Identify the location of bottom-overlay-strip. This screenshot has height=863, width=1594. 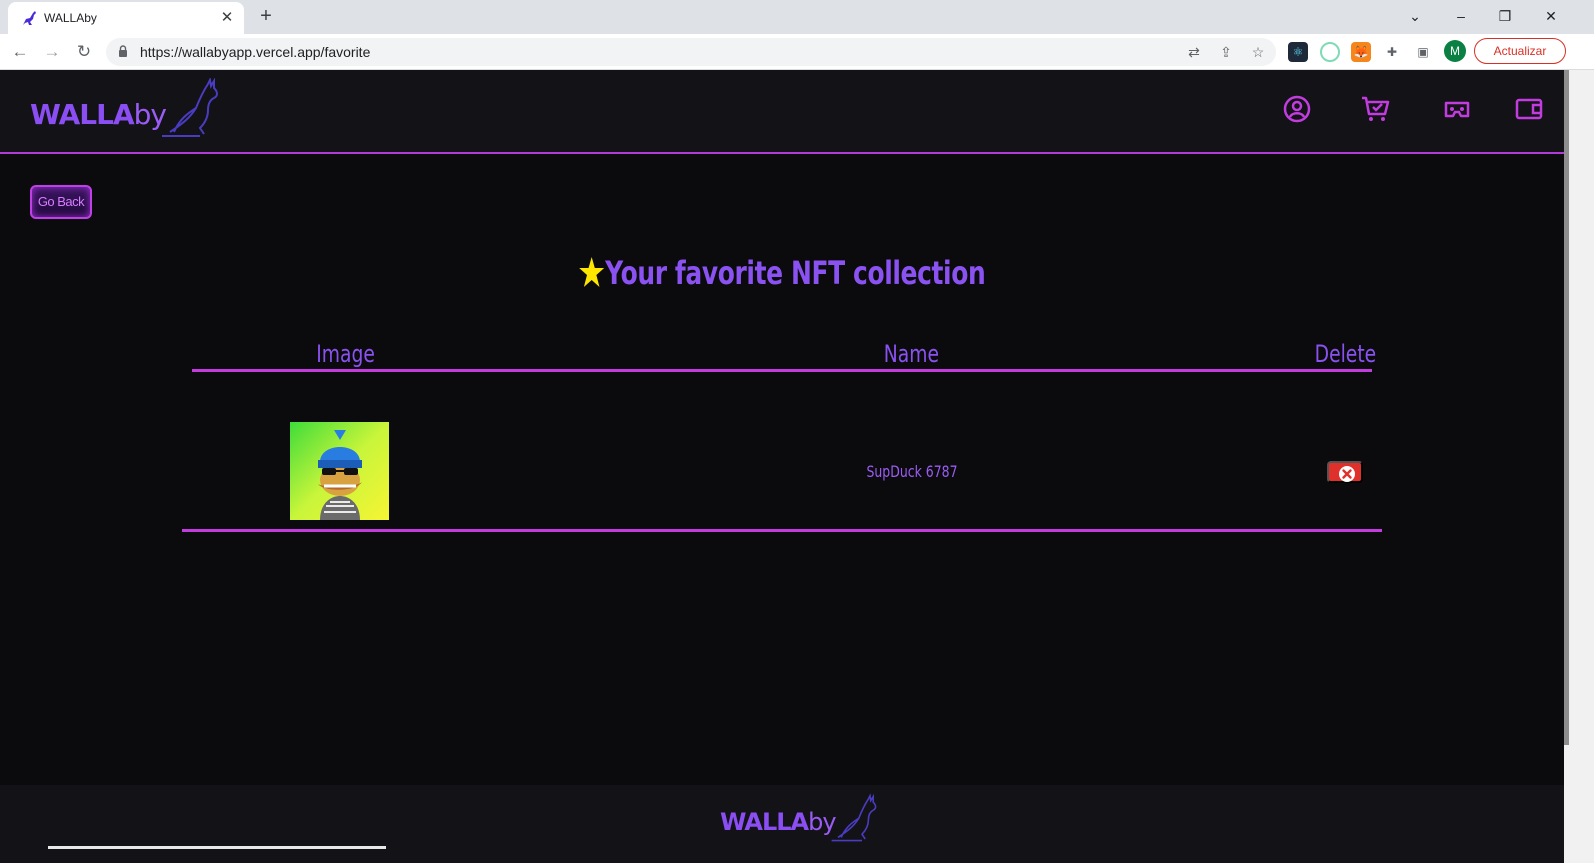
(217, 847).